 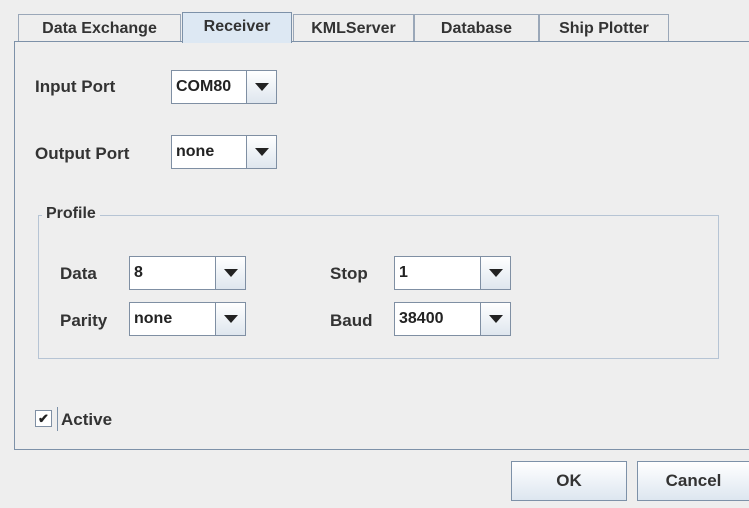 I want to click on tab-kmlserver: KMLServer, so click(x=353, y=27).